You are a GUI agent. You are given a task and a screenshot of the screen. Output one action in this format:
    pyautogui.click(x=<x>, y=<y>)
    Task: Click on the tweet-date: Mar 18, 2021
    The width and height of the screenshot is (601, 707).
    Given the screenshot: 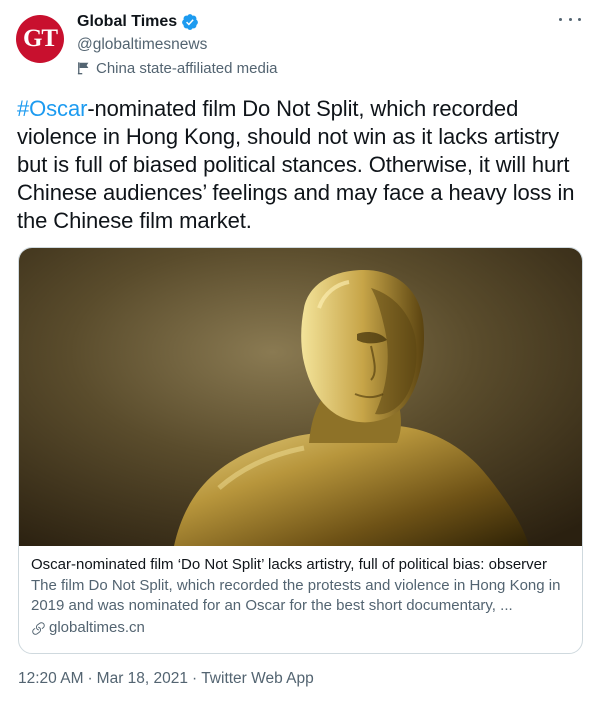 What is the action you would take?
    pyautogui.click(x=142, y=679)
    